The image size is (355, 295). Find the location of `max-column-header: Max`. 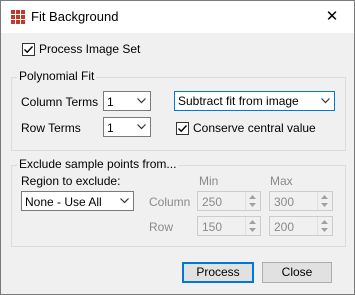

max-column-header: Max is located at coordinates (281, 181).